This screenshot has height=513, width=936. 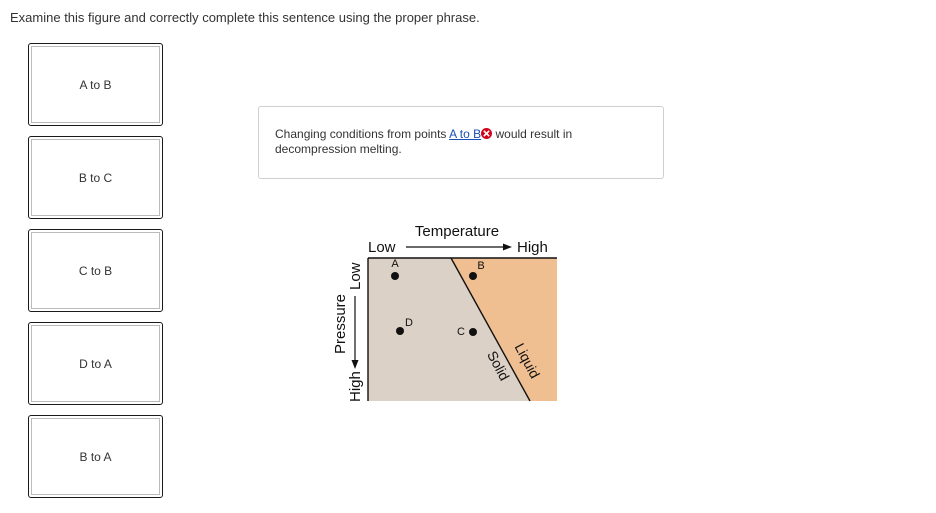 I want to click on point-d-marker, so click(x=400, y=331).